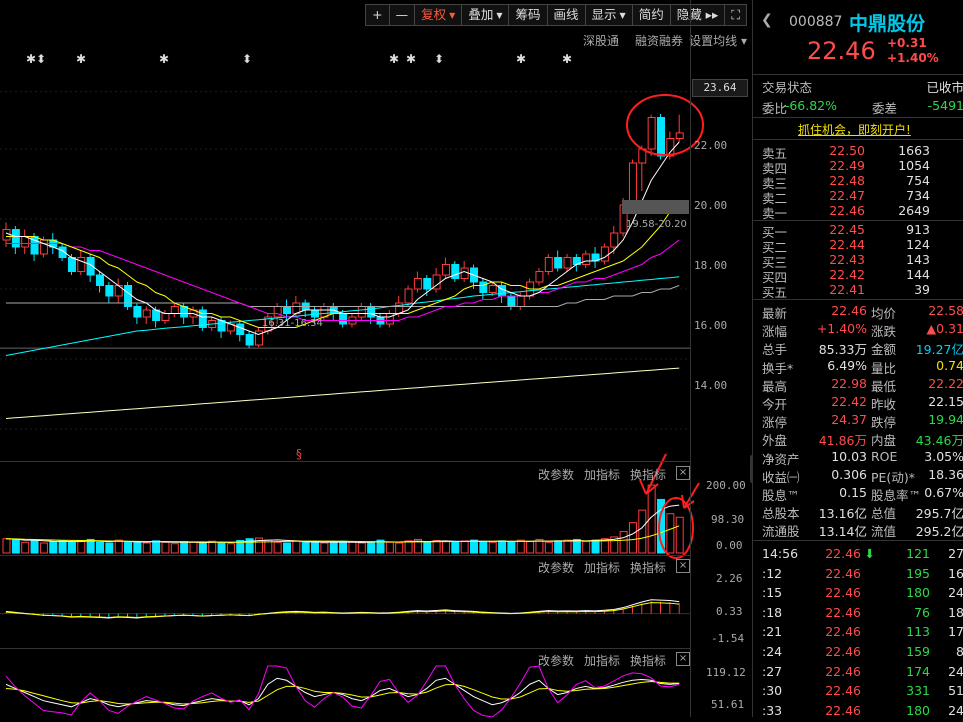  What do you see at coordinates (602, 660) in the screenshot?
I see `kdj-add-indicator-button: 加指标` at bounding box center [602, 660].